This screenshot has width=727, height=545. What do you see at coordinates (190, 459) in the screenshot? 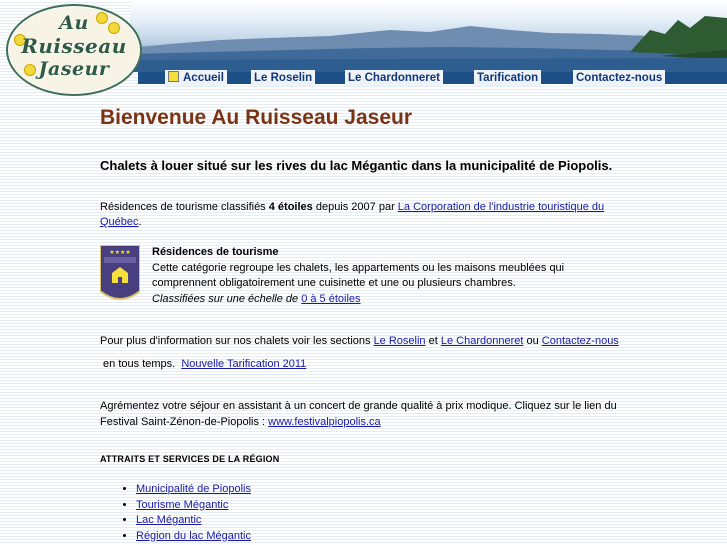
I see `section-heading: ATTRAITS ET SERVICES DE LA RÉGION` at bounding box center [190, 459].